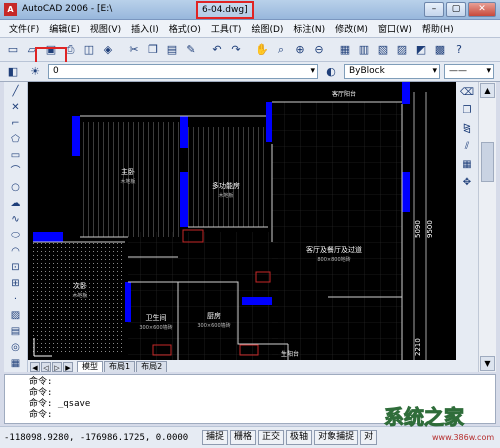  What do you see at coordinates (487, 363) in the screenshot?
I see `scroll-down-icon: ▼` at bounding box center [487, 363].